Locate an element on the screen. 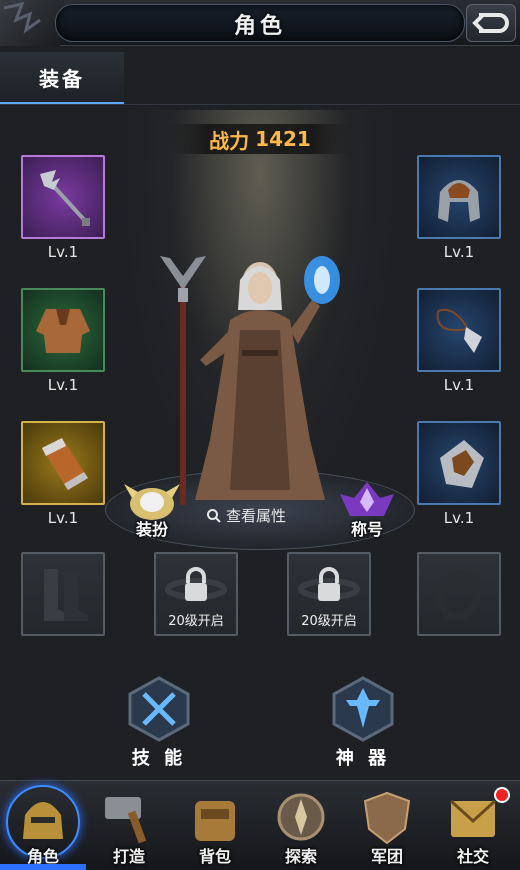 This screenshot has height=870, width=520. back-arrow-icon is located at coordinates (490, 23).